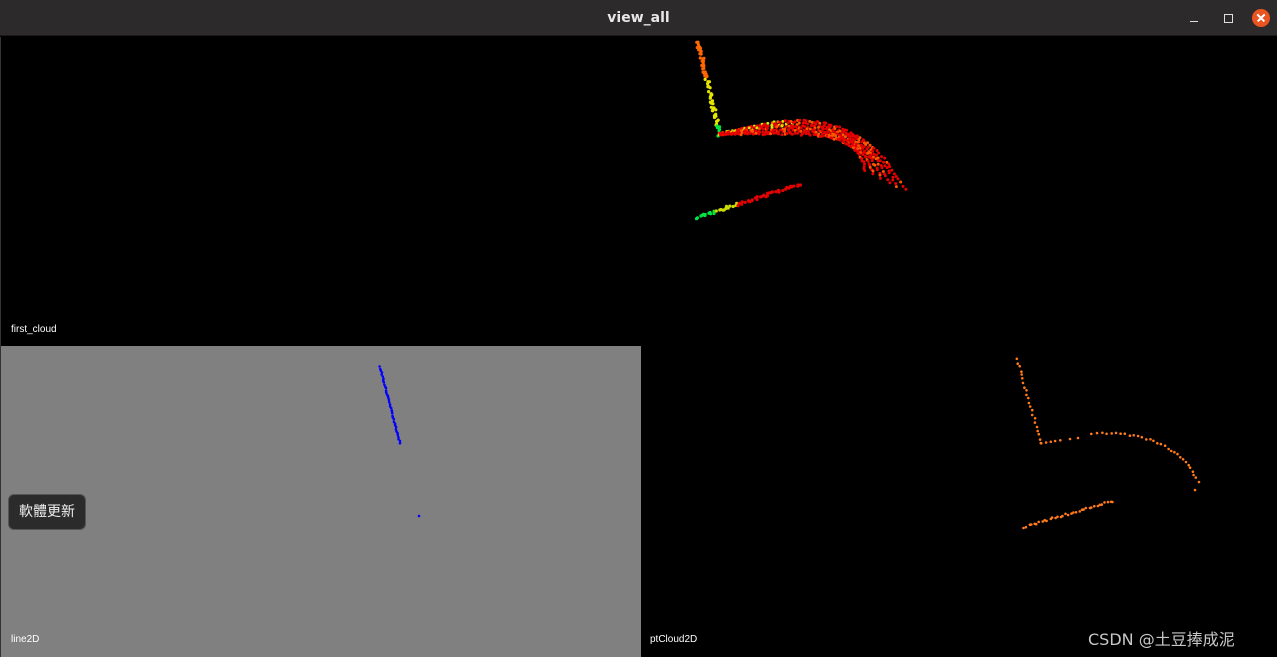 The image size is (1277, 657). What do you see at coordinates (1261, 18) in the screenshot?
I see `close-icon` at bounding box center [1261, 18].